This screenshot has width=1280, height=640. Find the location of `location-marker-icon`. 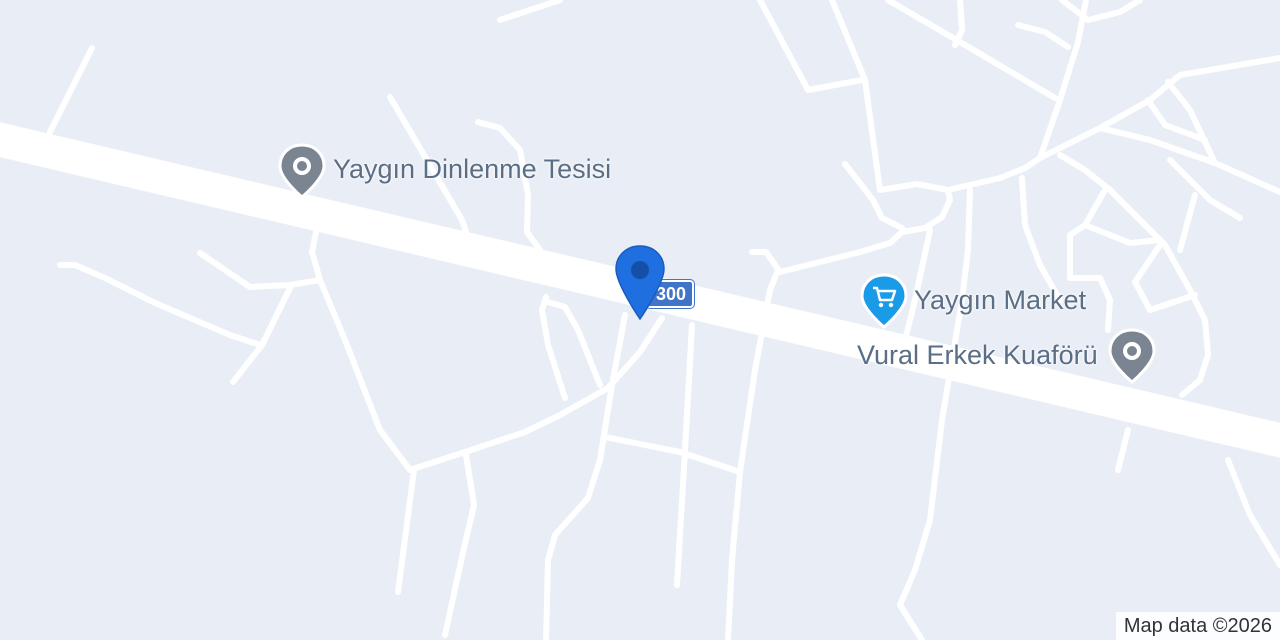

location-marker-icon is located at coordinates (640, 283).